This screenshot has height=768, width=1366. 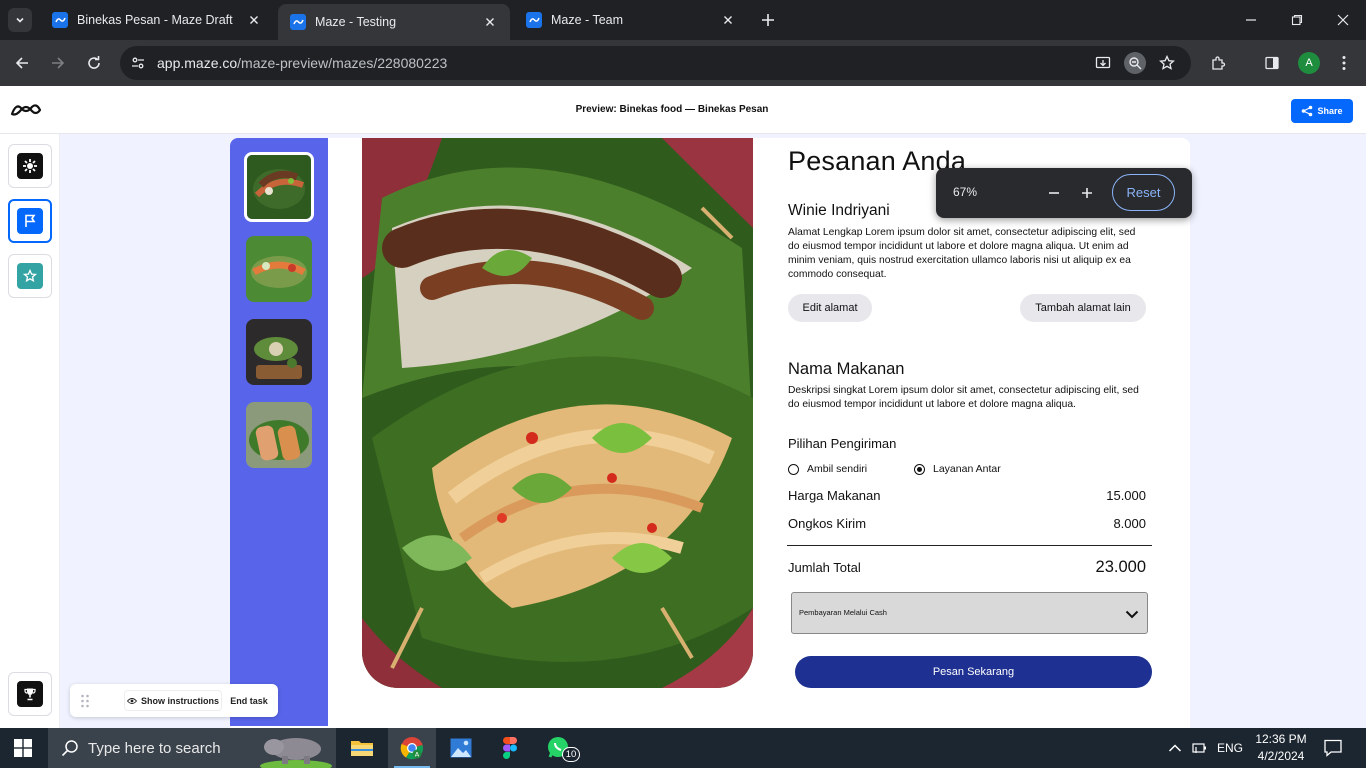 What do you see at coordinates (1230, 748) in the screenshot?
I see `language-indicator: ENG` at bounding box center [1230, 748].